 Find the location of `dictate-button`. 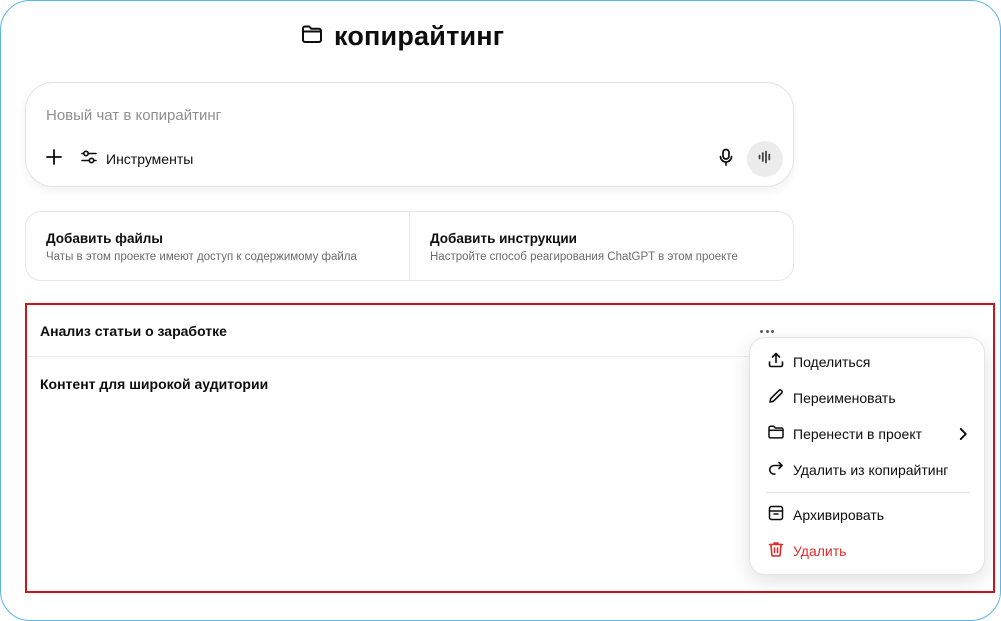

dictate-button is located at coordinates (726, 159).